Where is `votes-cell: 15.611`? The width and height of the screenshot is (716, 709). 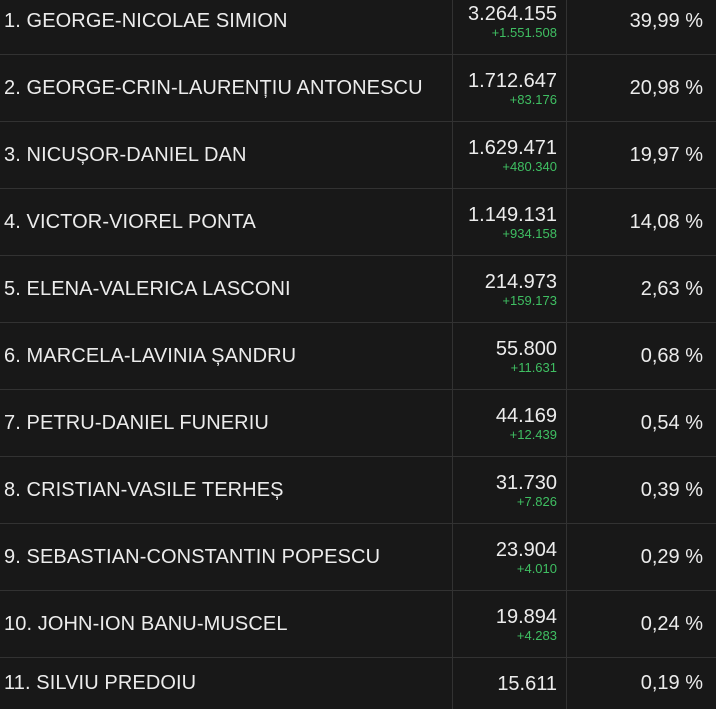
votes-cell: 15.611 is located at coordinates (509, 683).